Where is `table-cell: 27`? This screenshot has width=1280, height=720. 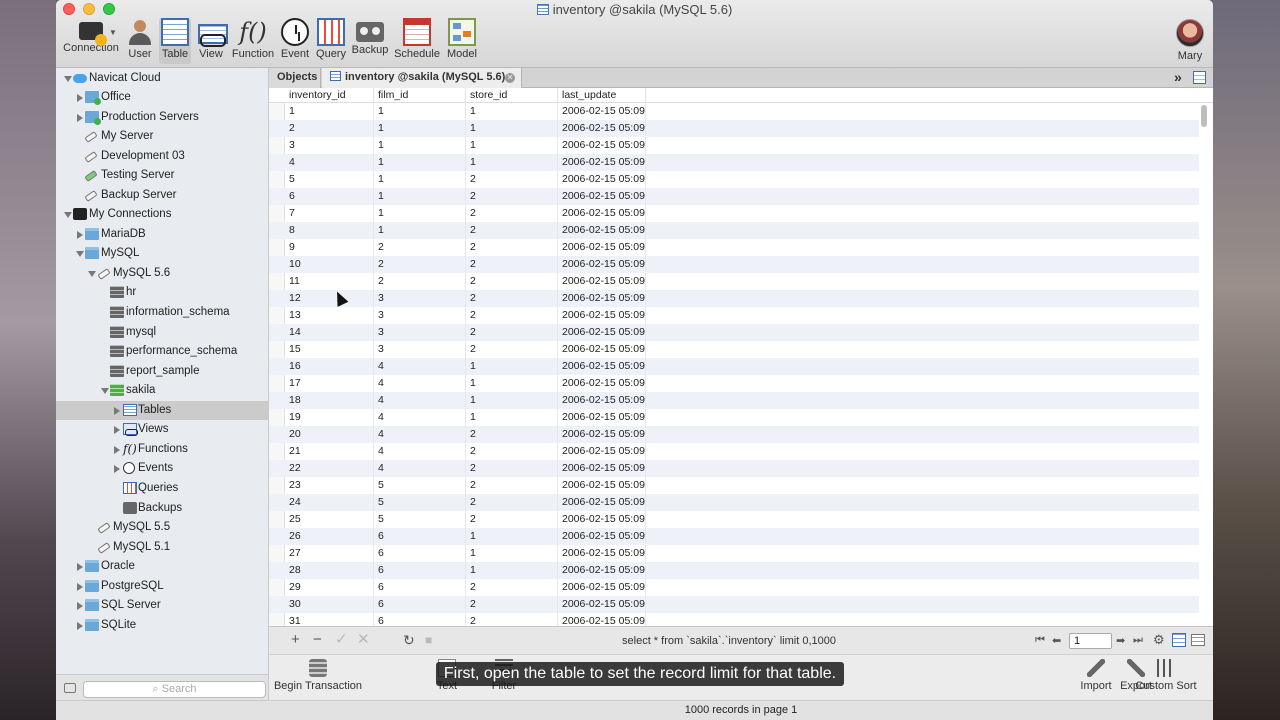 table-cell: 27 is located at coordinates (329, 553).